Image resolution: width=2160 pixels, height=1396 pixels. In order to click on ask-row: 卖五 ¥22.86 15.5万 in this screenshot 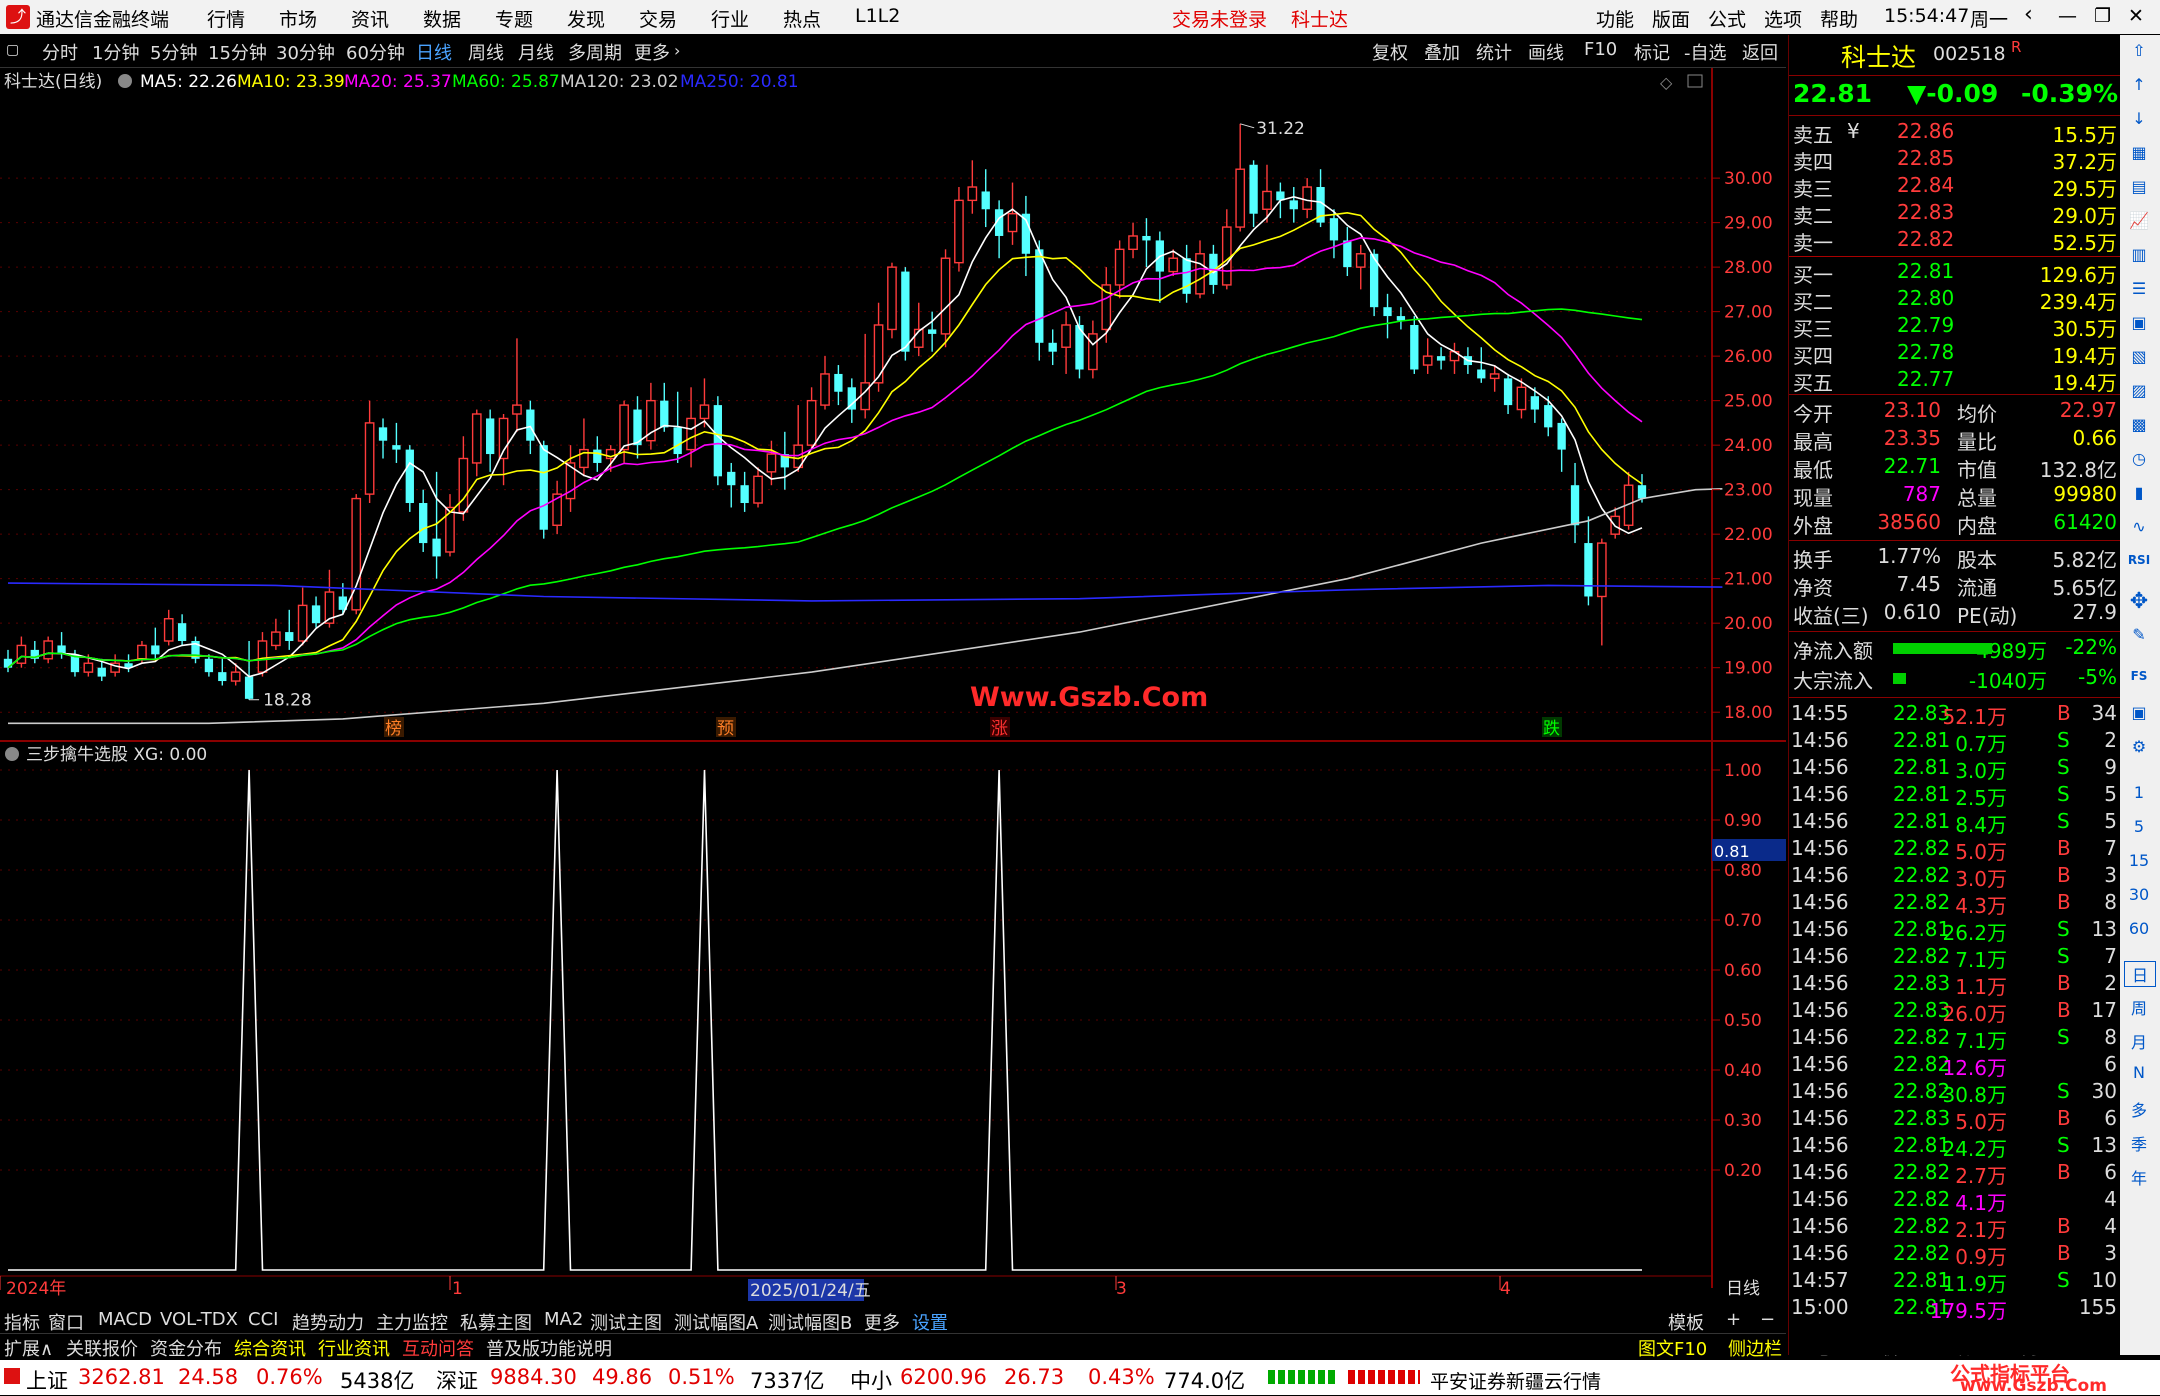, I will do `click(1955, 133)`.